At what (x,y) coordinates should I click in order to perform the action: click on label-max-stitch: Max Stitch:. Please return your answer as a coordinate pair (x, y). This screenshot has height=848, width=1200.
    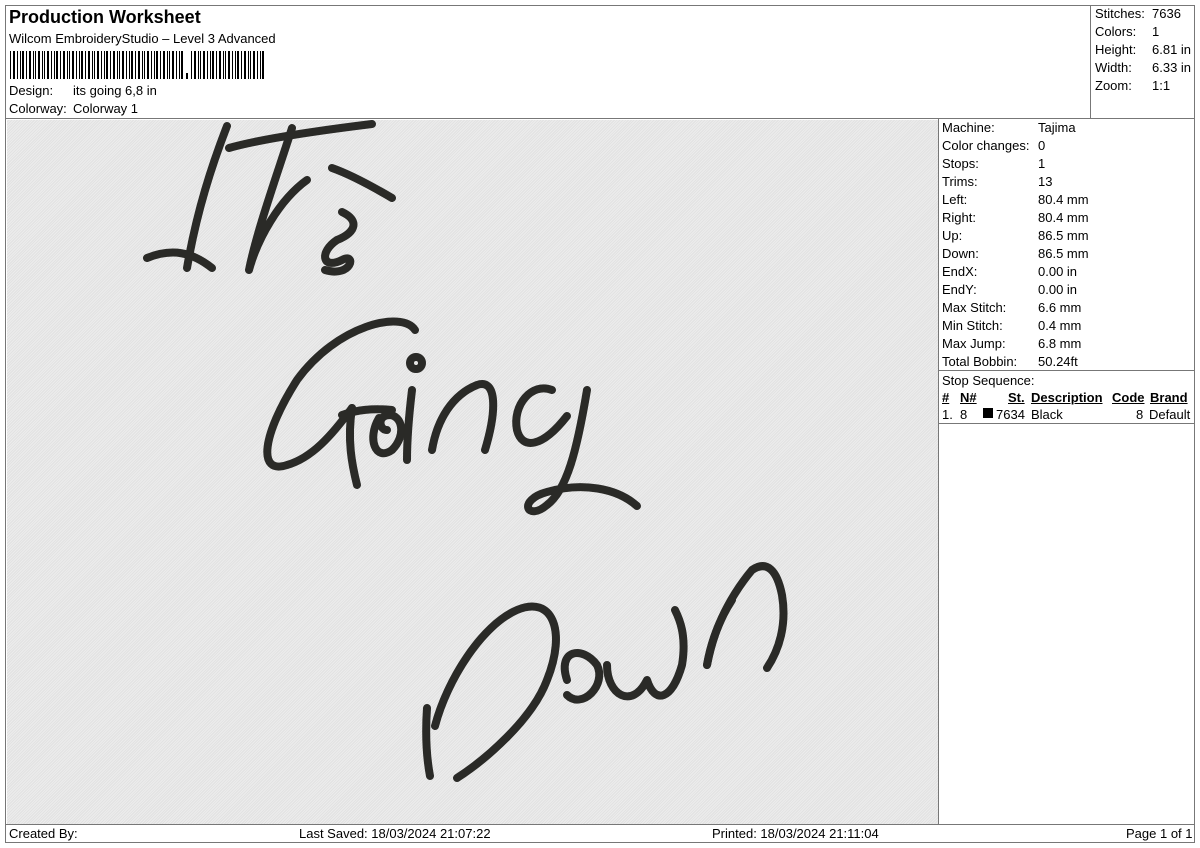
    Looking at the image, I should click on (974, 307).